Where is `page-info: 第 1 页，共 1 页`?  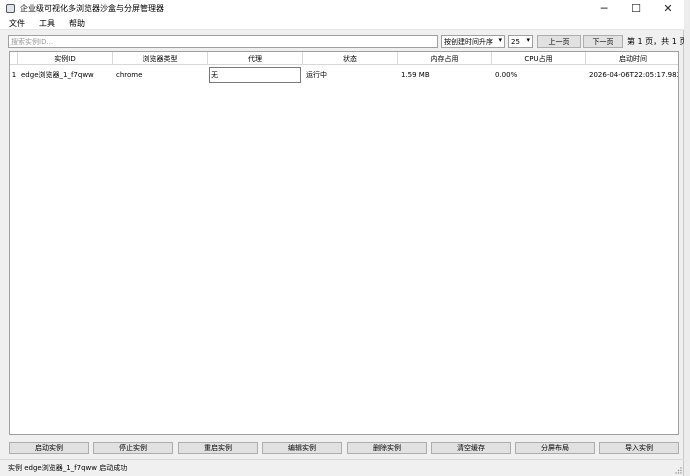
page-info: 第 1 页，共 1 页 is located at coordinates (657, 41).